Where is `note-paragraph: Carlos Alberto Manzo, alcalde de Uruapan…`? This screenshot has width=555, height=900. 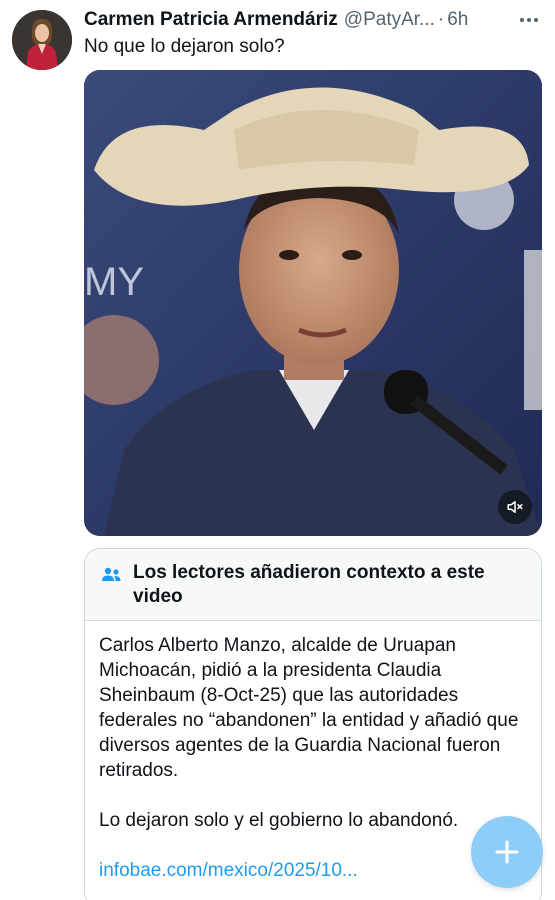 note-paragraph: Carlos Alberto Manzo, alcalde de Uruapan… is located at coordinates (309, 708).